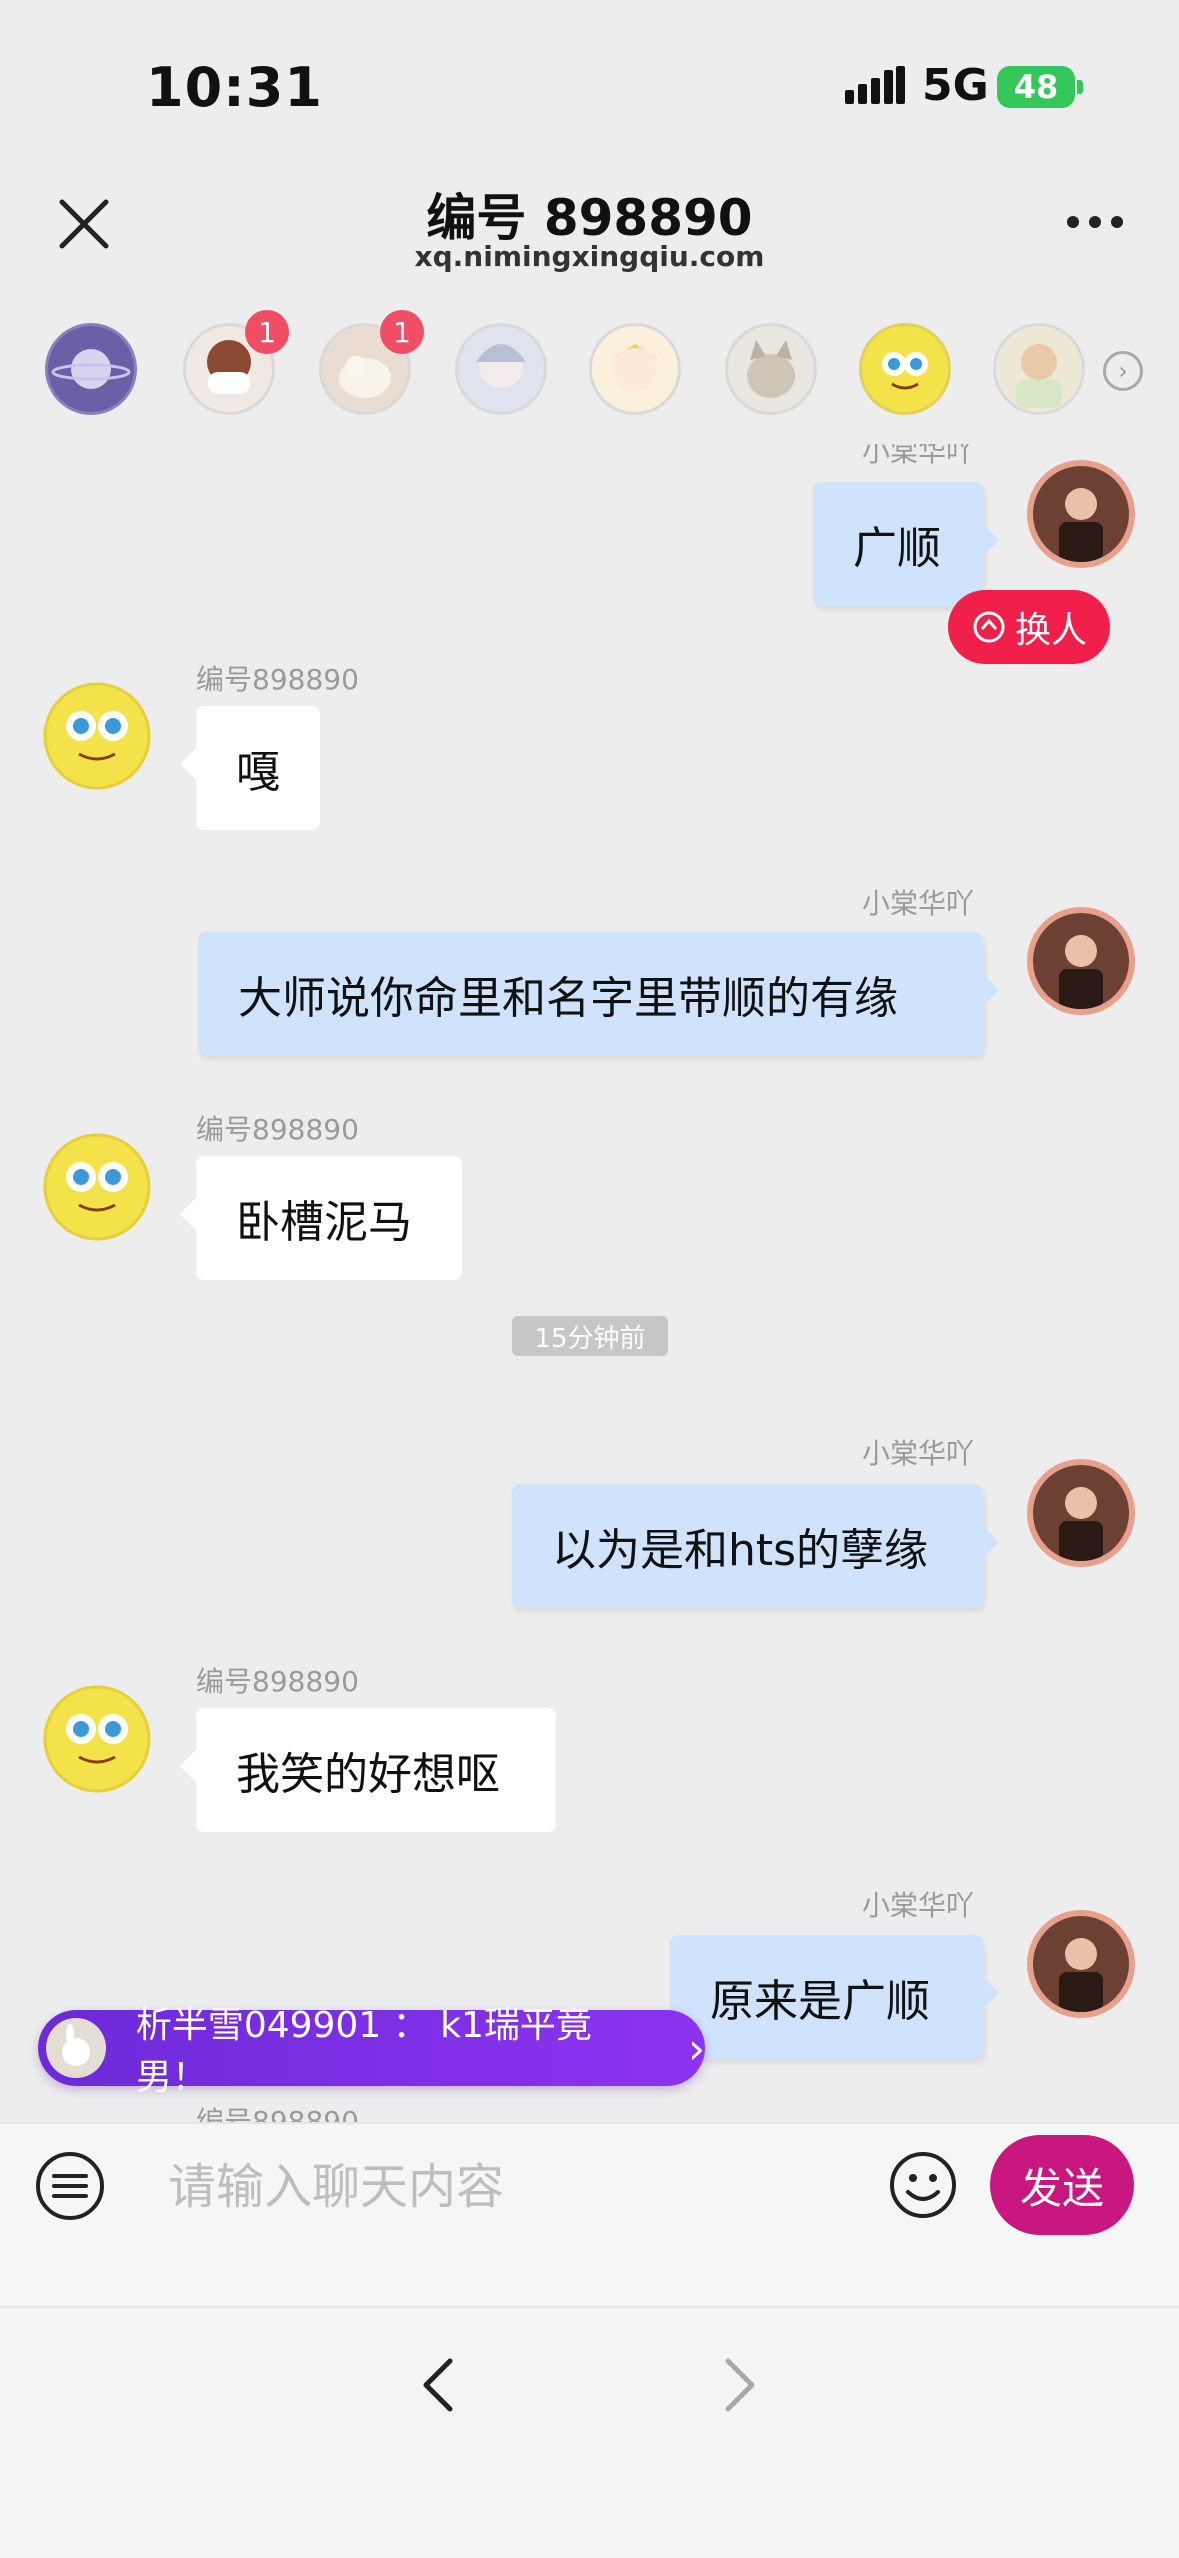 The width and height of the screenshot is (1179, 2558). What do you see at coordinates (755, 1546) in the screenshot?
I see `message-bubble-self: 以为是和hts的孽缘` at bounding box center [755, 1546].